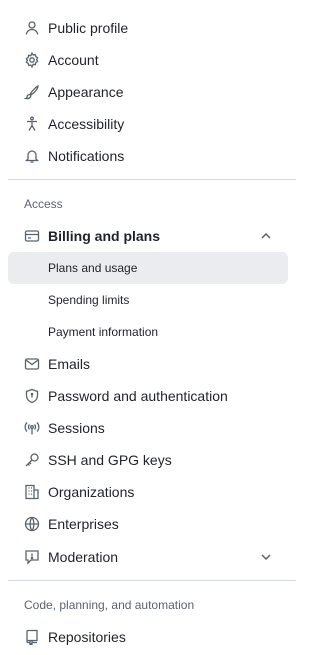  Describe the element at coordinates (148, 364) in the screenshot. I see `nav-item-emails: Emails` at that location.